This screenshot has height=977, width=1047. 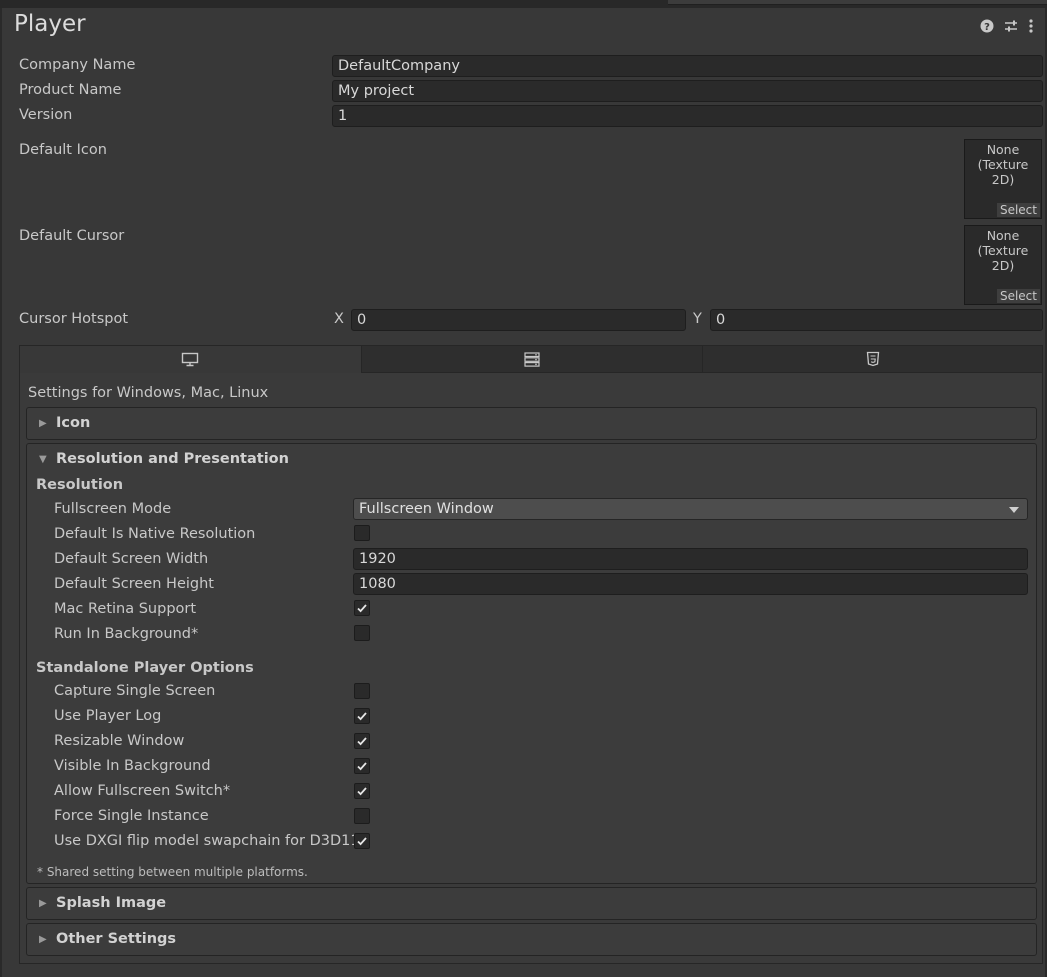 I want to click on hotspot-y-field: 0, so click(x=876, y=320).